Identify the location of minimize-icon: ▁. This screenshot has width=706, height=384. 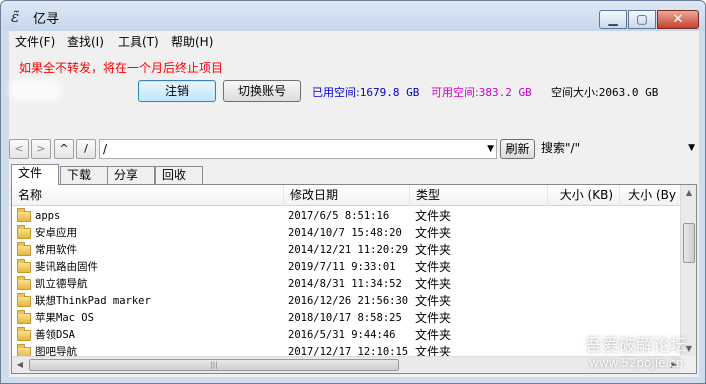
(613, 19).